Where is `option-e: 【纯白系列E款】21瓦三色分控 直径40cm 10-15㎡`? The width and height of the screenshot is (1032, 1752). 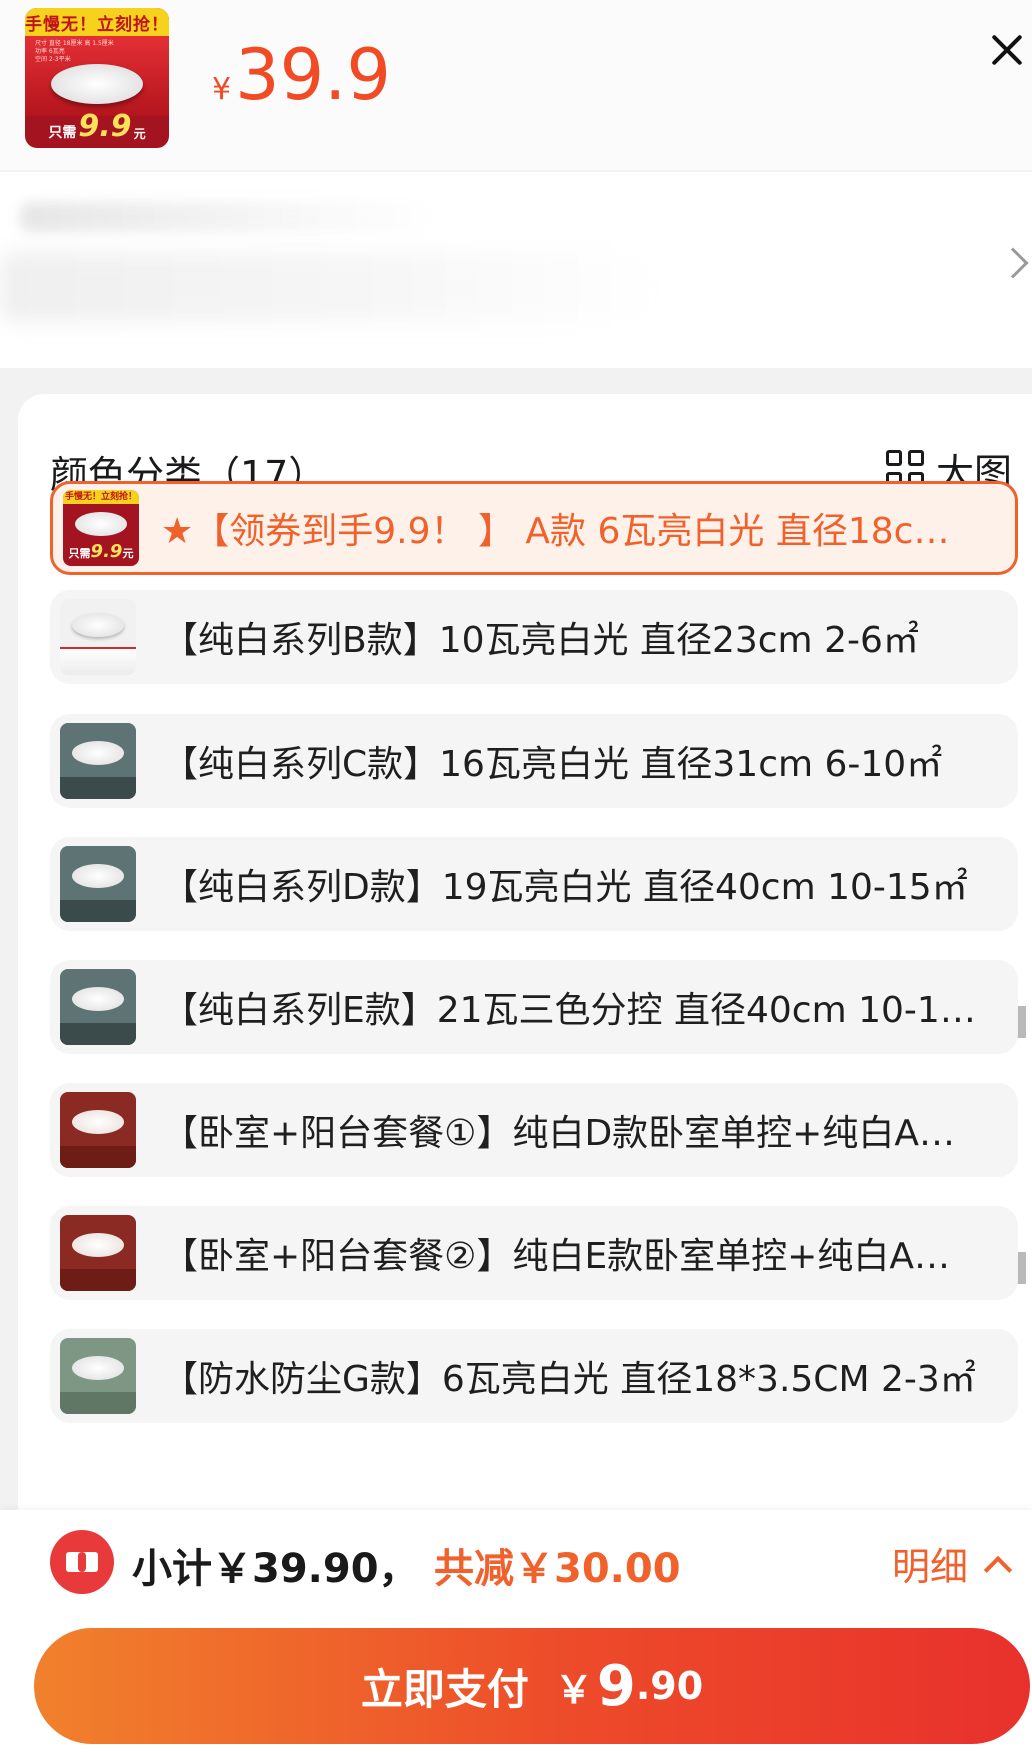
option-e: 【纯白系列E款】21瓦三色分控 直径40cm 10-15㎡ is located at coordinates (534, 1007).